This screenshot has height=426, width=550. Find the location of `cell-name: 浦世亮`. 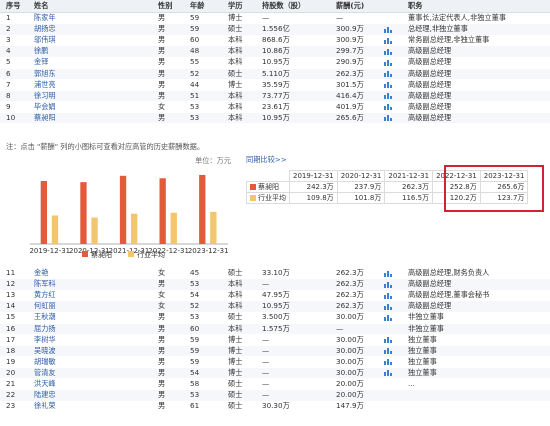

cell-name: 浦世亮 is located at coordinates (74, 85).